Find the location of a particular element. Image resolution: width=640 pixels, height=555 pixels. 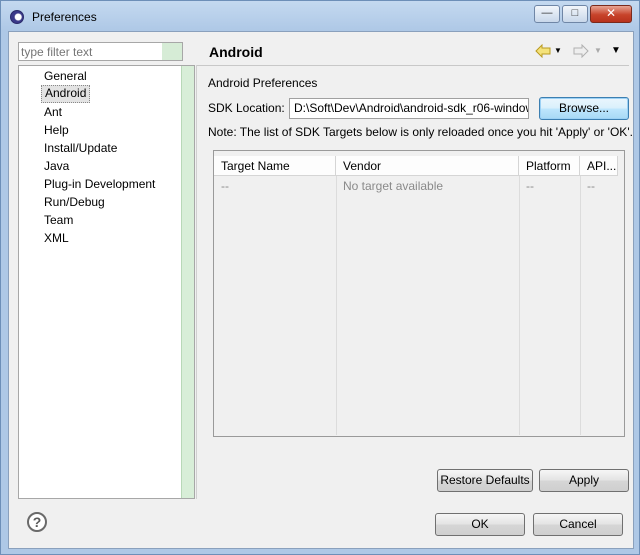

restore-defaults-button: Restore Defaults is located at coordinates (485, 480).